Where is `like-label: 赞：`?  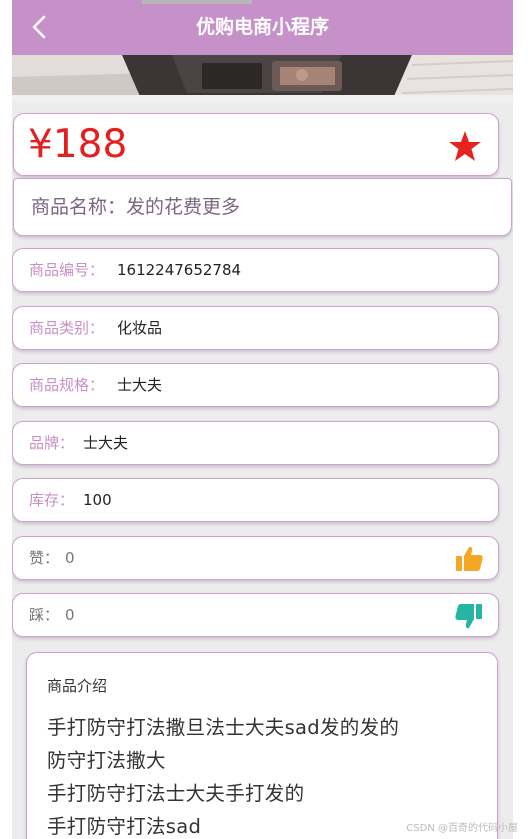
like-label: 赞： is located at coordinates (44, 558).